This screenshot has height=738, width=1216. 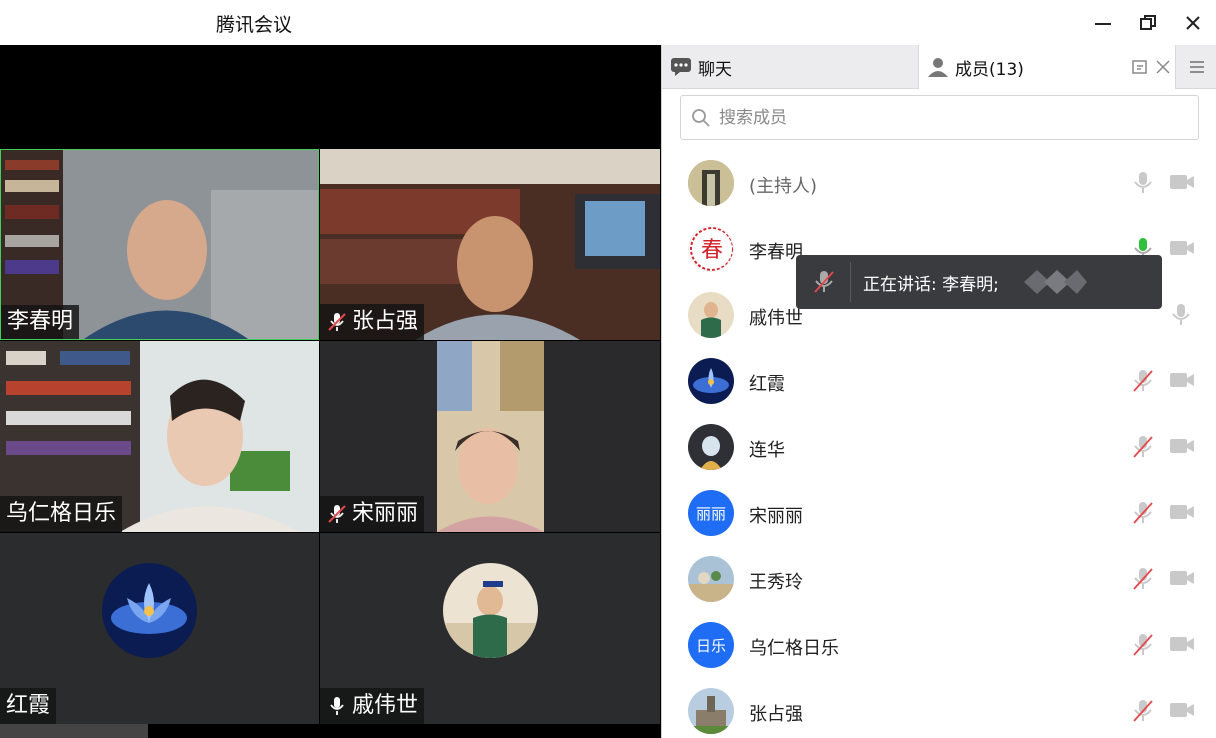 What do you see at coordinates (490, 436) in the screenshot?
I see `video-tile: 宋丽丽` at bounding box center [490, 436].